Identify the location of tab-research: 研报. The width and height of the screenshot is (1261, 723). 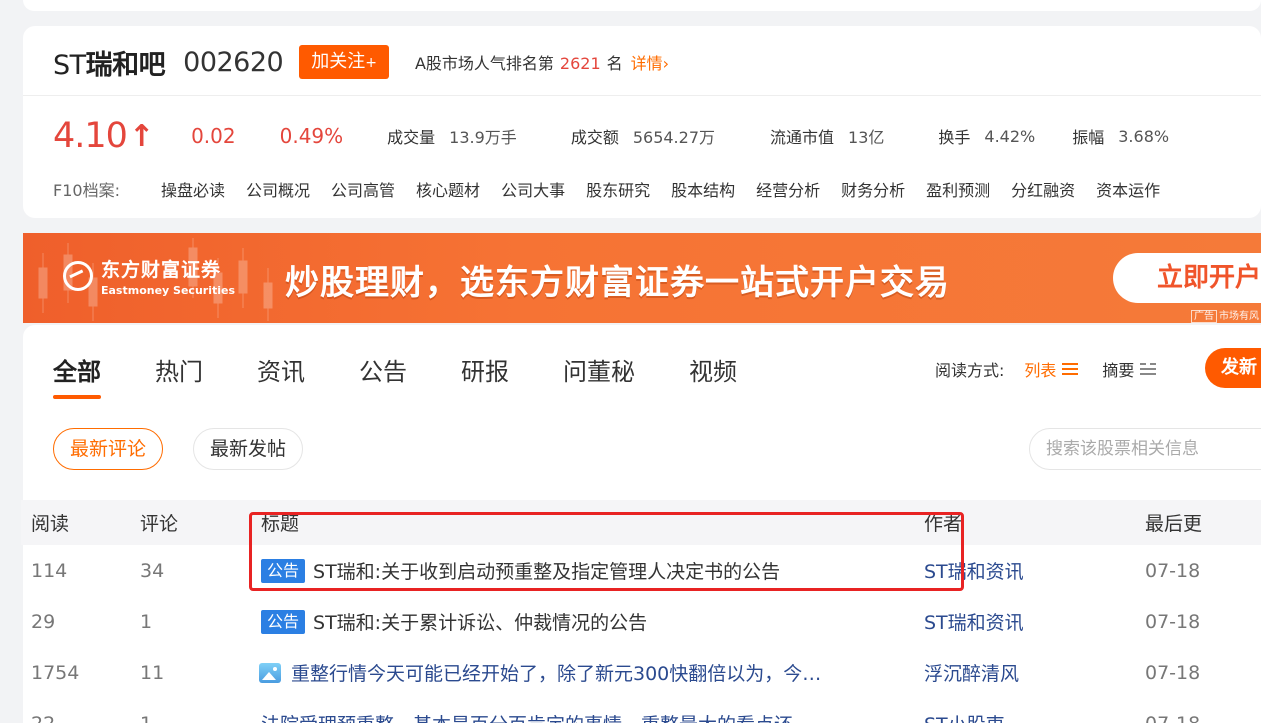
(485, 375).